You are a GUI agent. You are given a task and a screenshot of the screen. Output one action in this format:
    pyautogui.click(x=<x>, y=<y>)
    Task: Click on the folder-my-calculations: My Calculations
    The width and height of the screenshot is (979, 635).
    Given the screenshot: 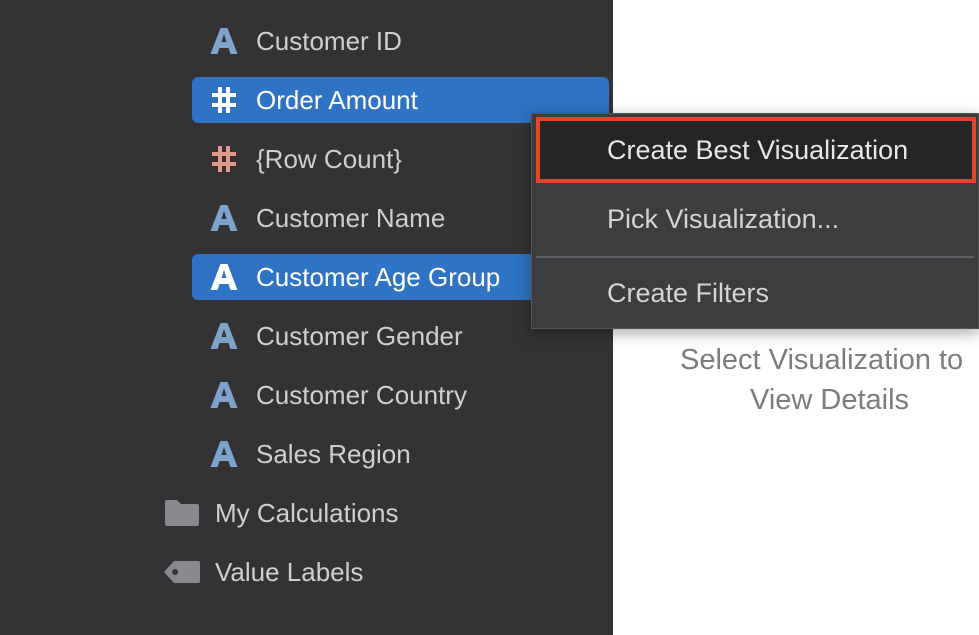 What is the action you would take?
    pyautogui.click(x=281, y=513)
    